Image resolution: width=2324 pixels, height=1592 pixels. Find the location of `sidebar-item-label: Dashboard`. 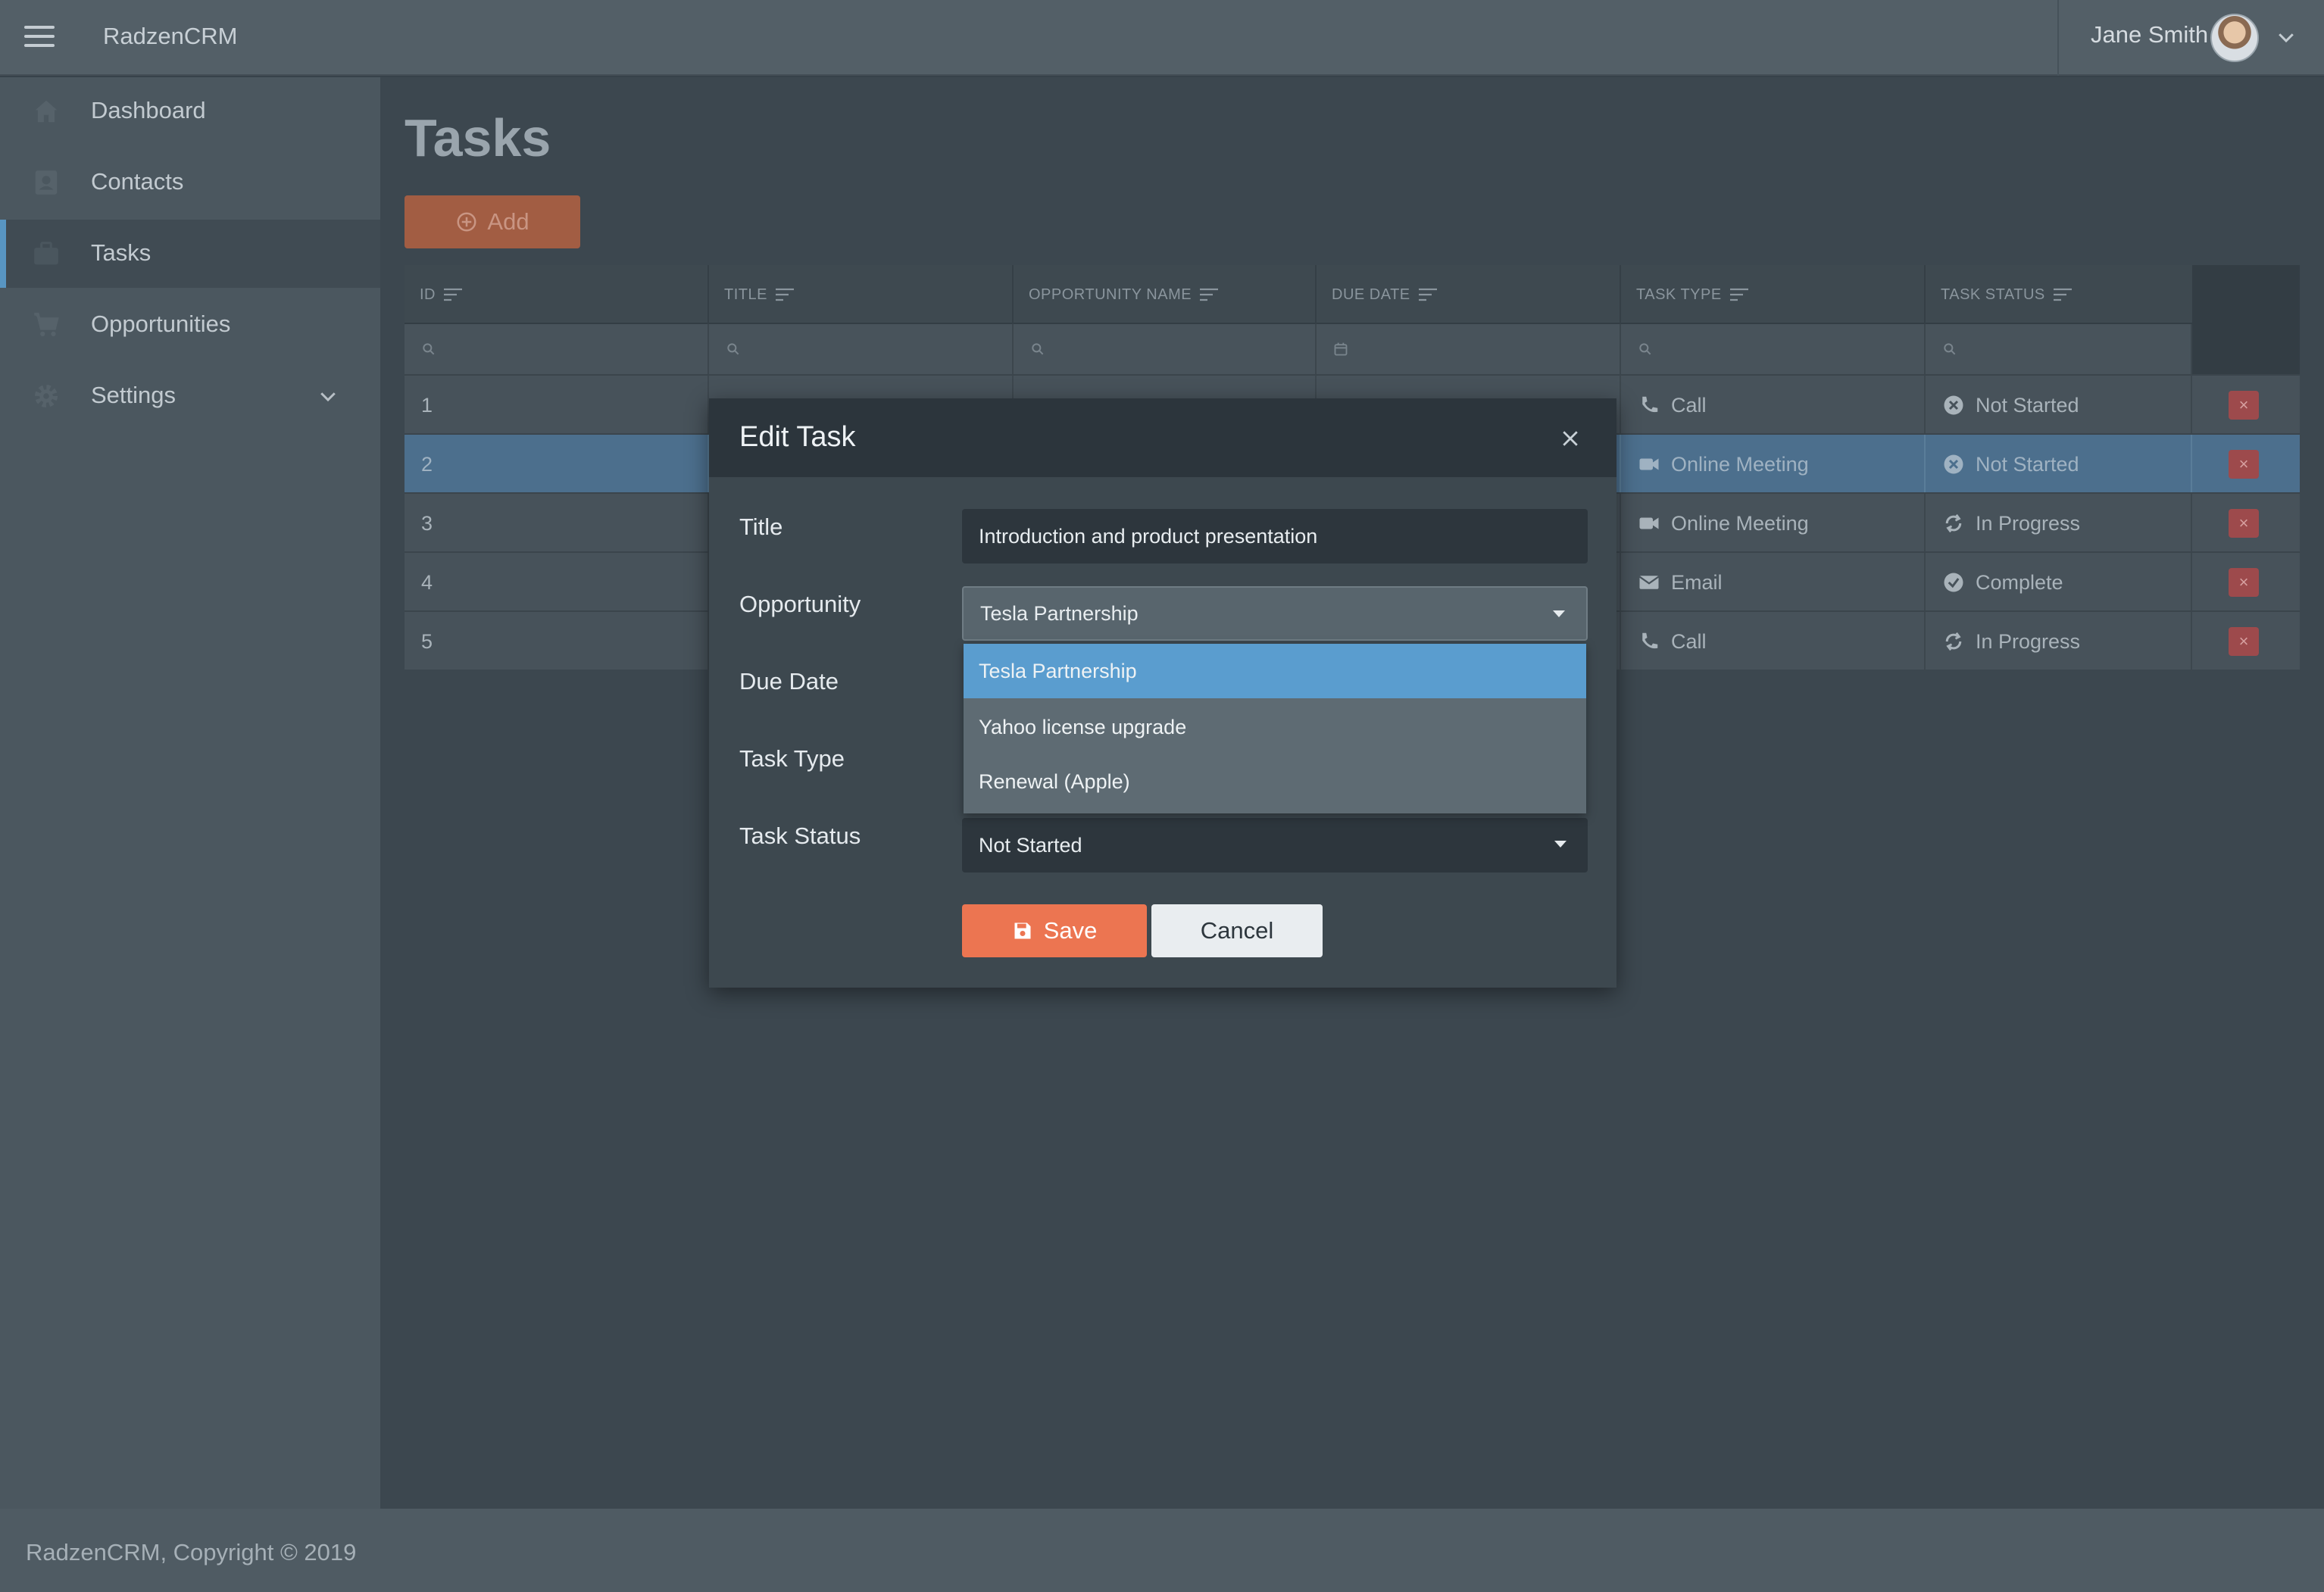

sidebar-item-label: Dashboard is located at coordinates (148, 110).